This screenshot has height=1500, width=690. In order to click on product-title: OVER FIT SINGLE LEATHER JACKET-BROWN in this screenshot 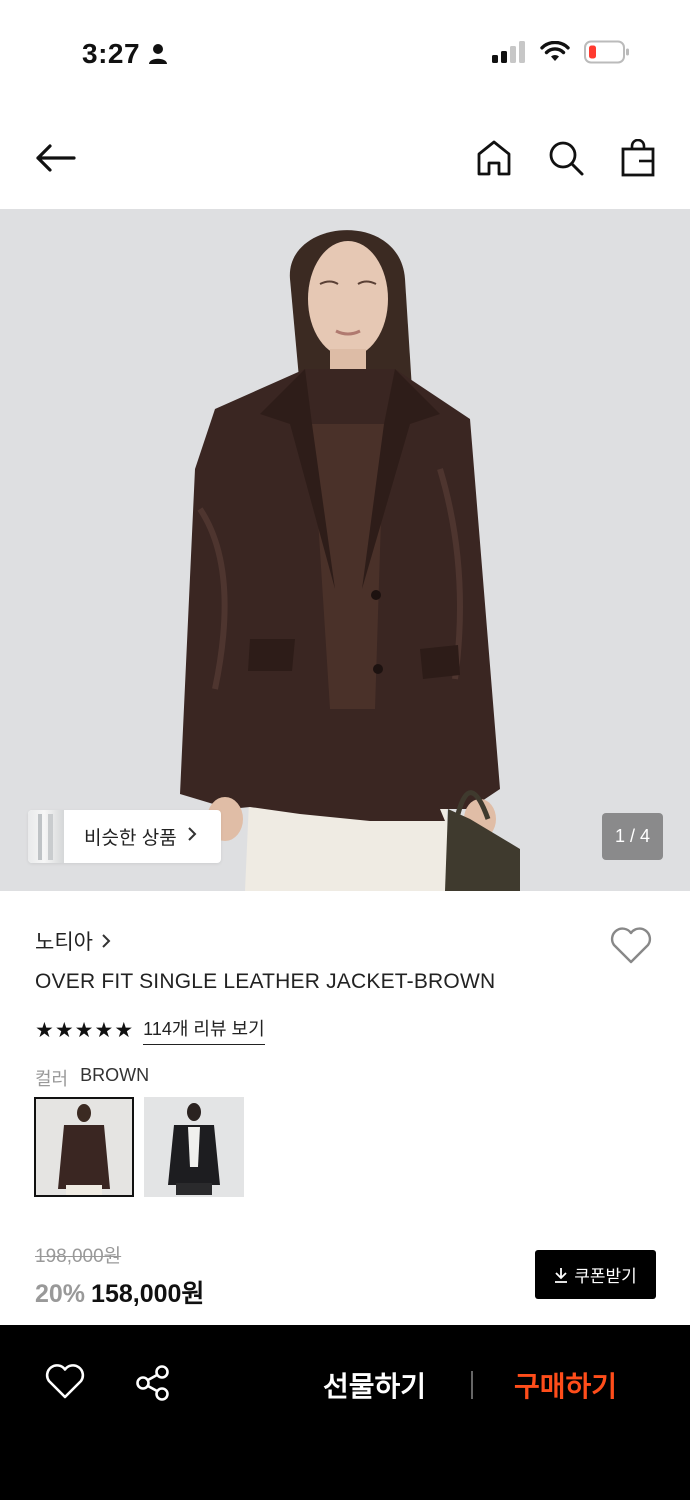, I will do `click(265, 981)`.